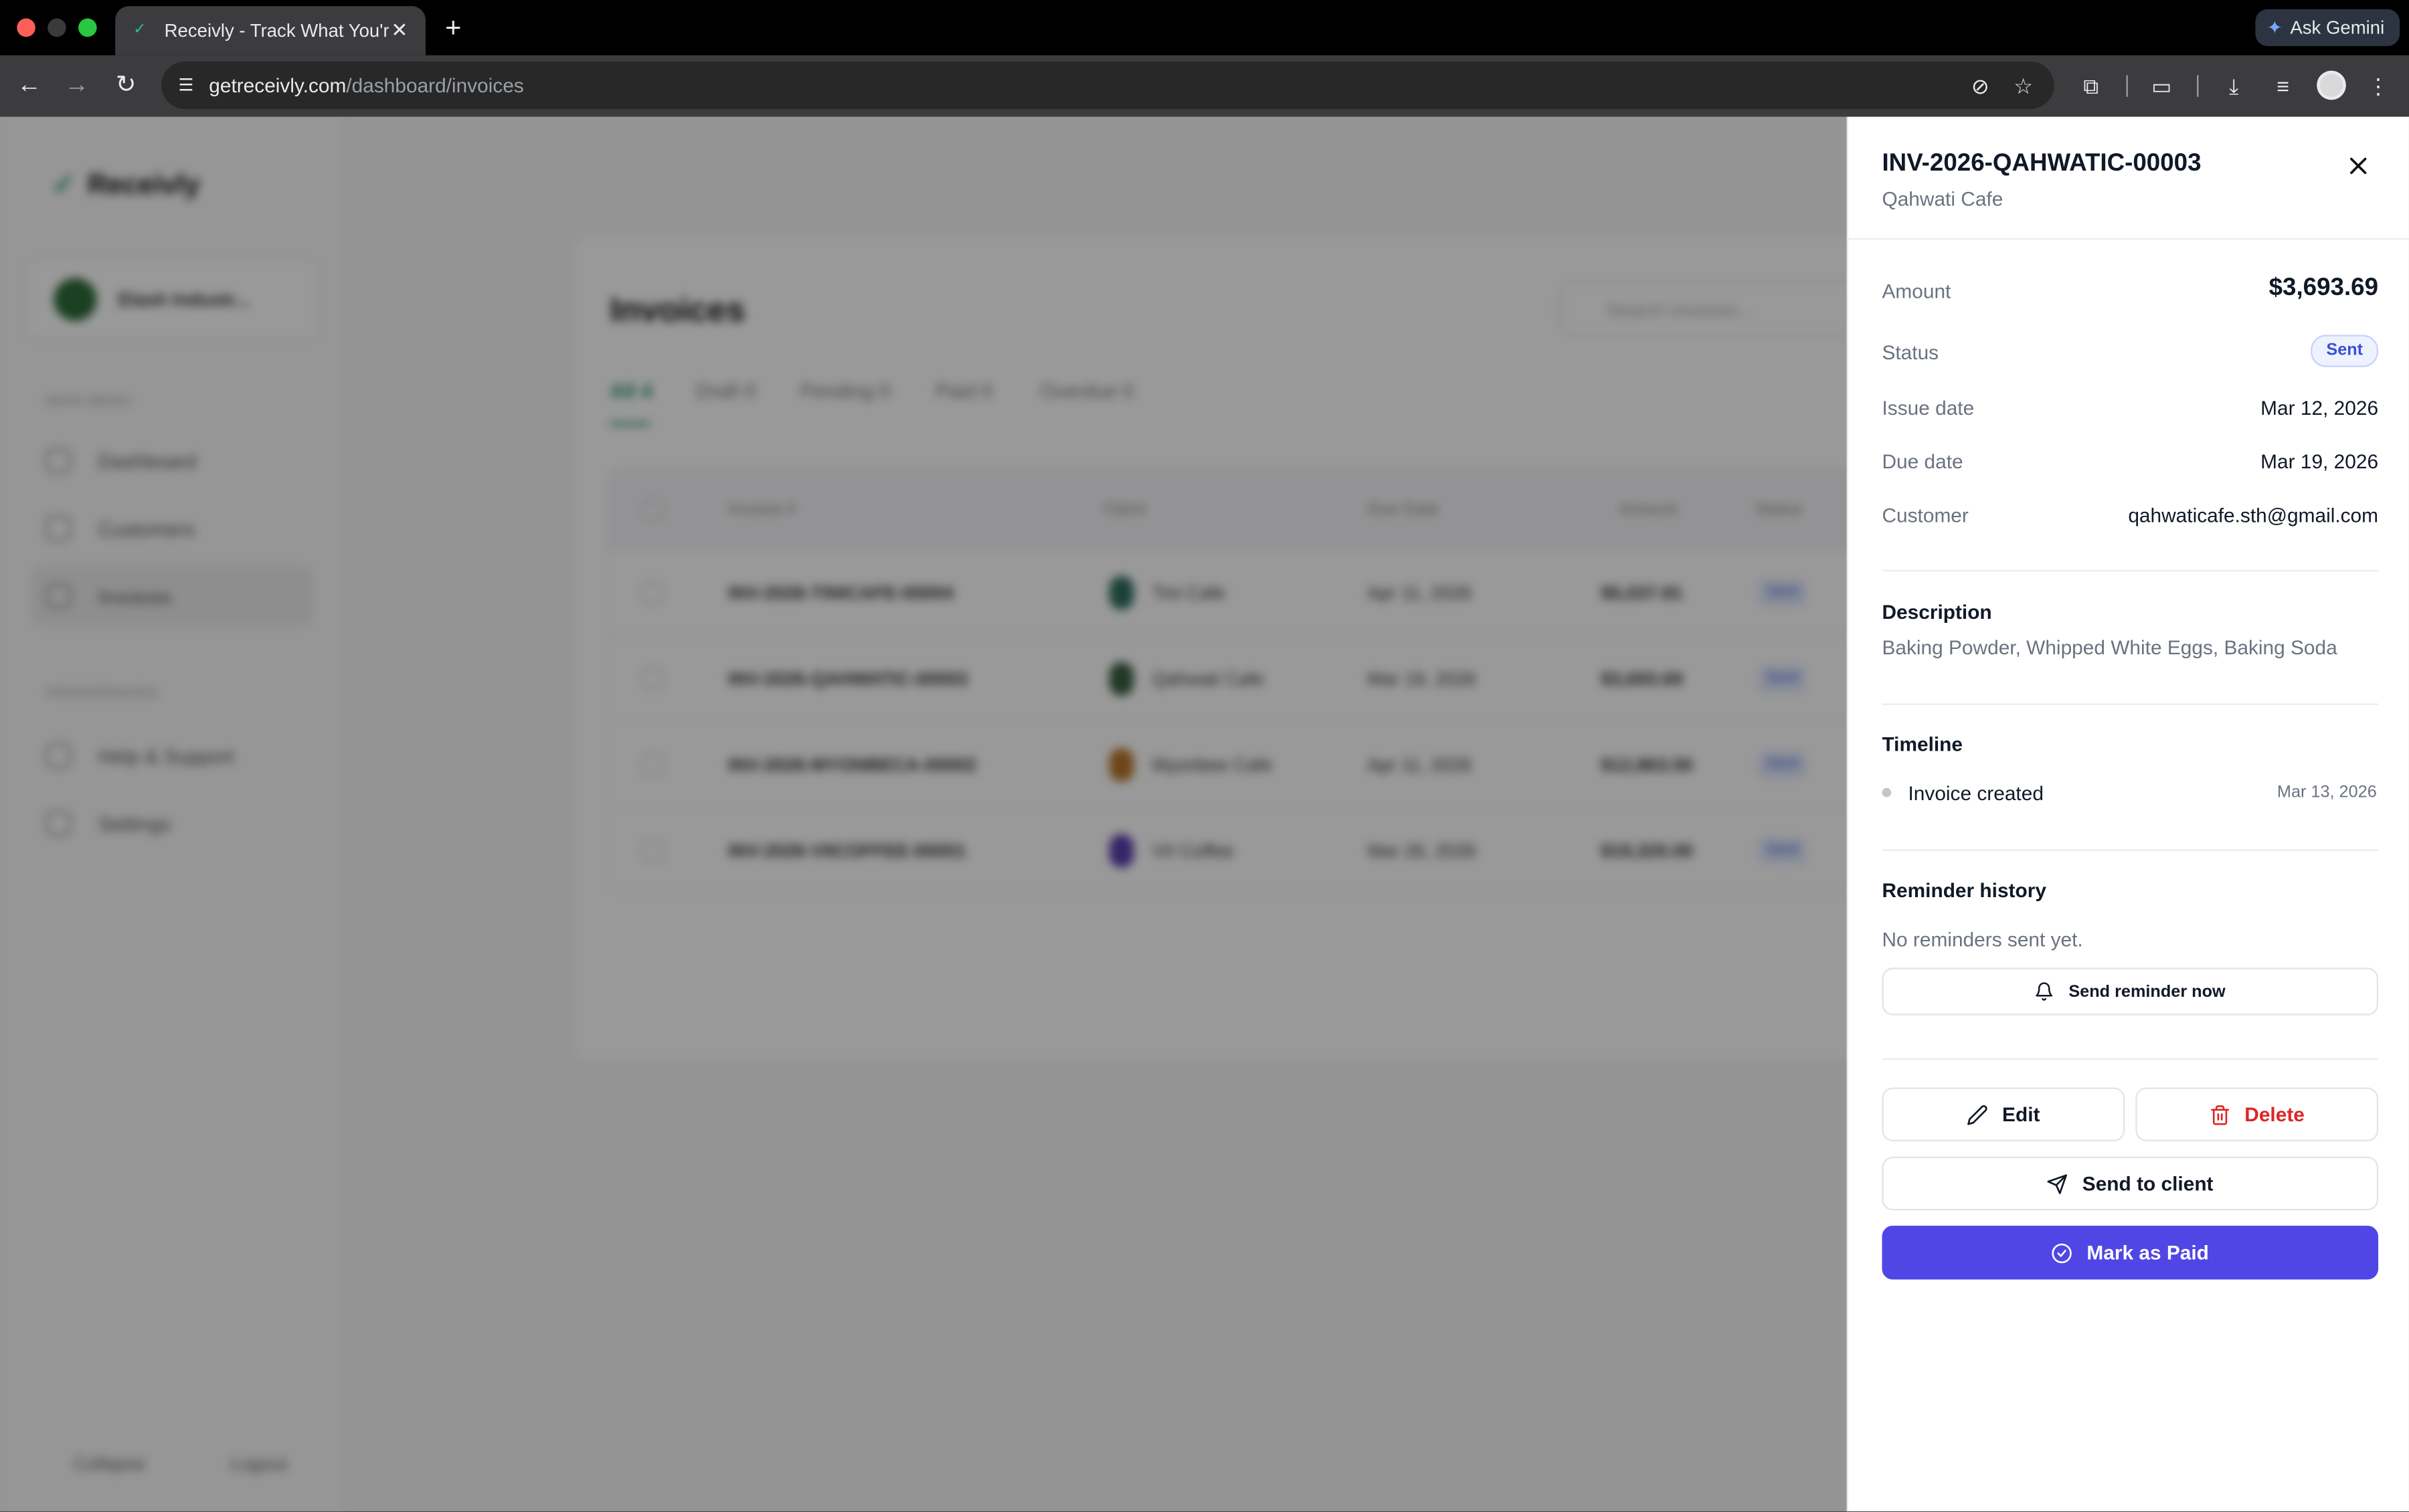 This screenshot has width=2409, height=1512. What do you see at coordinates (2323, 287) in the screenshot?
I see `amount-value: $3,693.69` at bounding box center [2323, 287].